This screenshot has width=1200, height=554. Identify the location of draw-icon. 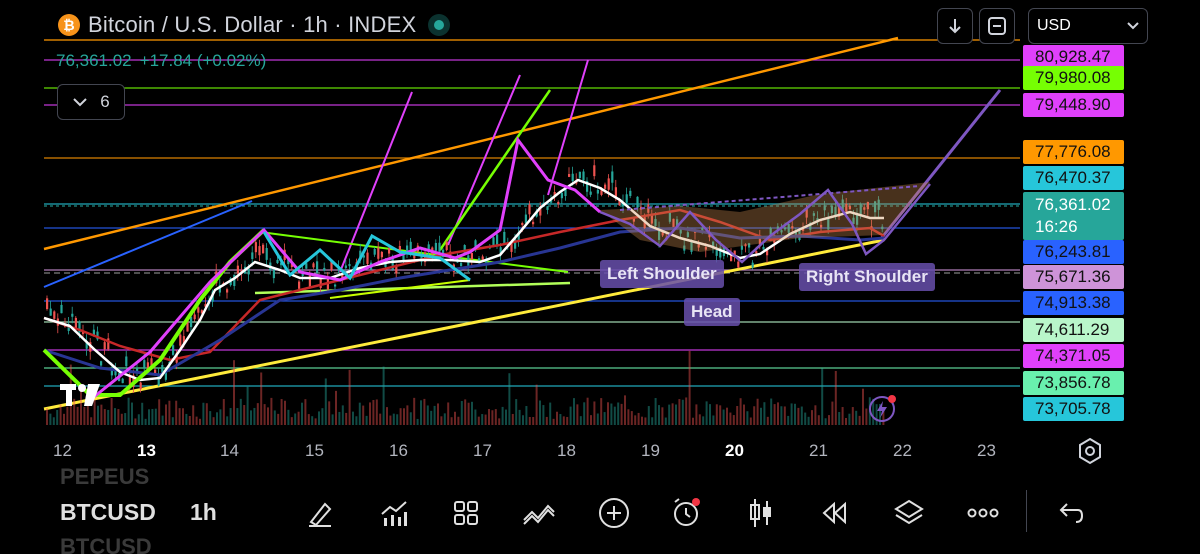
(320, 514).